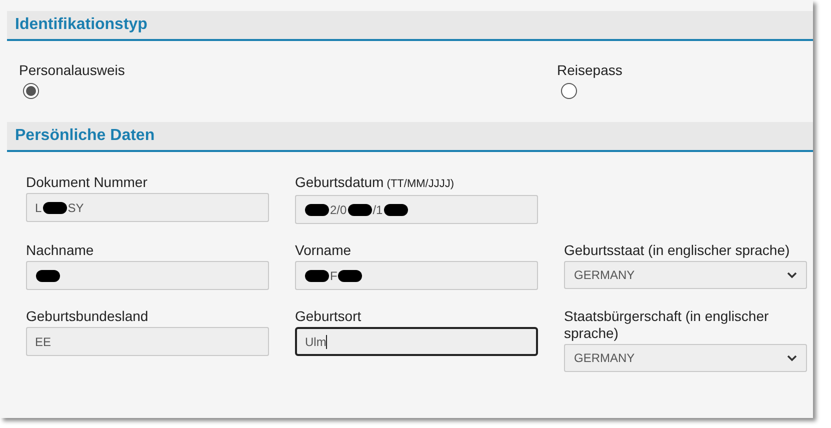 The width and height of the screenshot is (831, 428). I want to click on input-field: L SY, so click(147, 207).